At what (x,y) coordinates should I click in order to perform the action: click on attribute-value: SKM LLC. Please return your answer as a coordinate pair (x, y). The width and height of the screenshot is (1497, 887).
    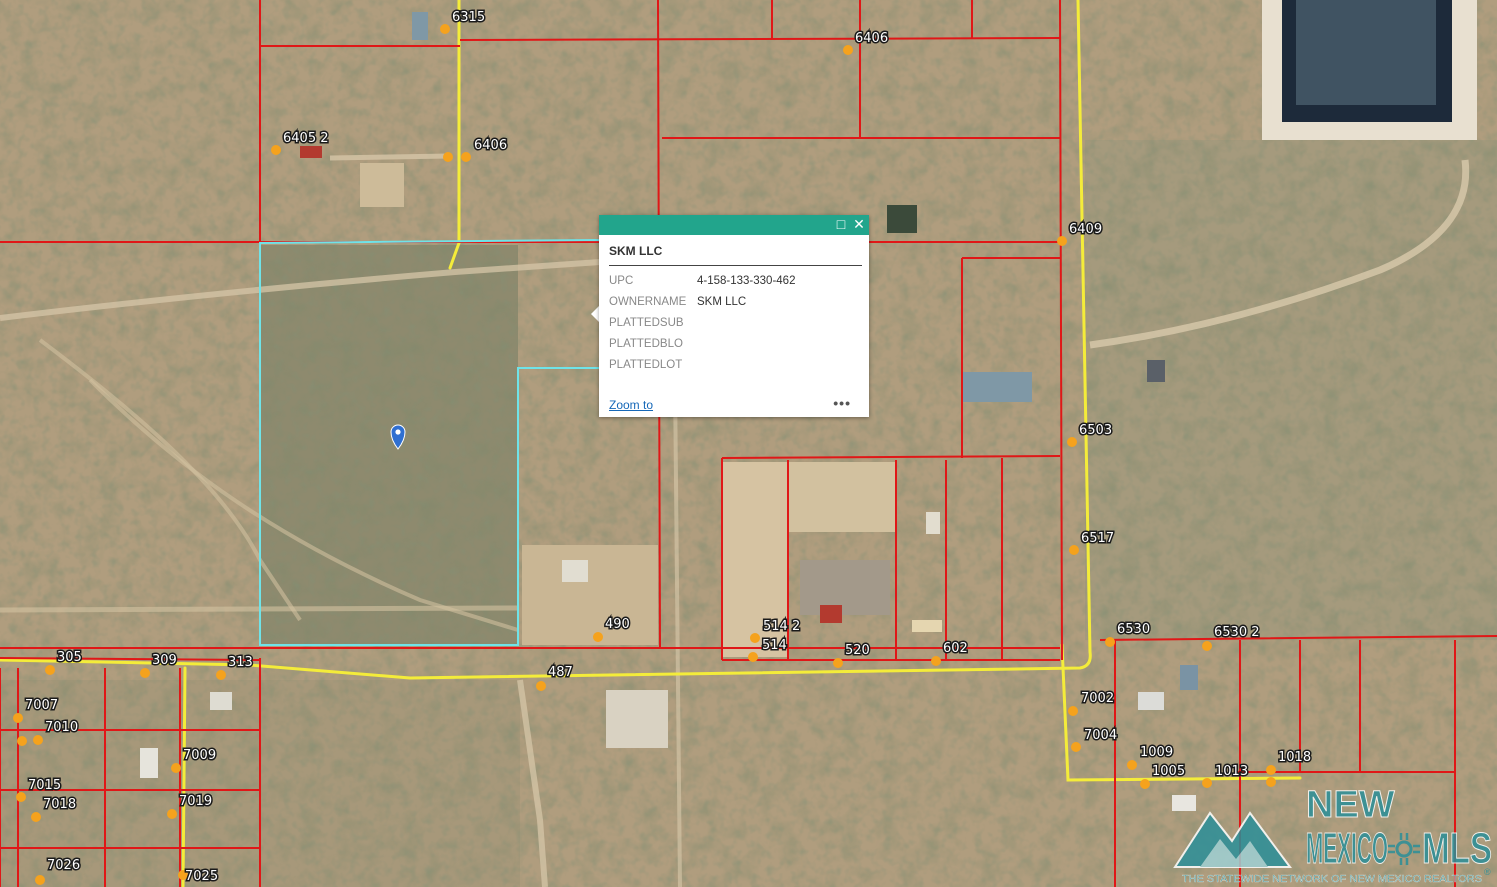
    Looking at the image, I should click on (722, 301).